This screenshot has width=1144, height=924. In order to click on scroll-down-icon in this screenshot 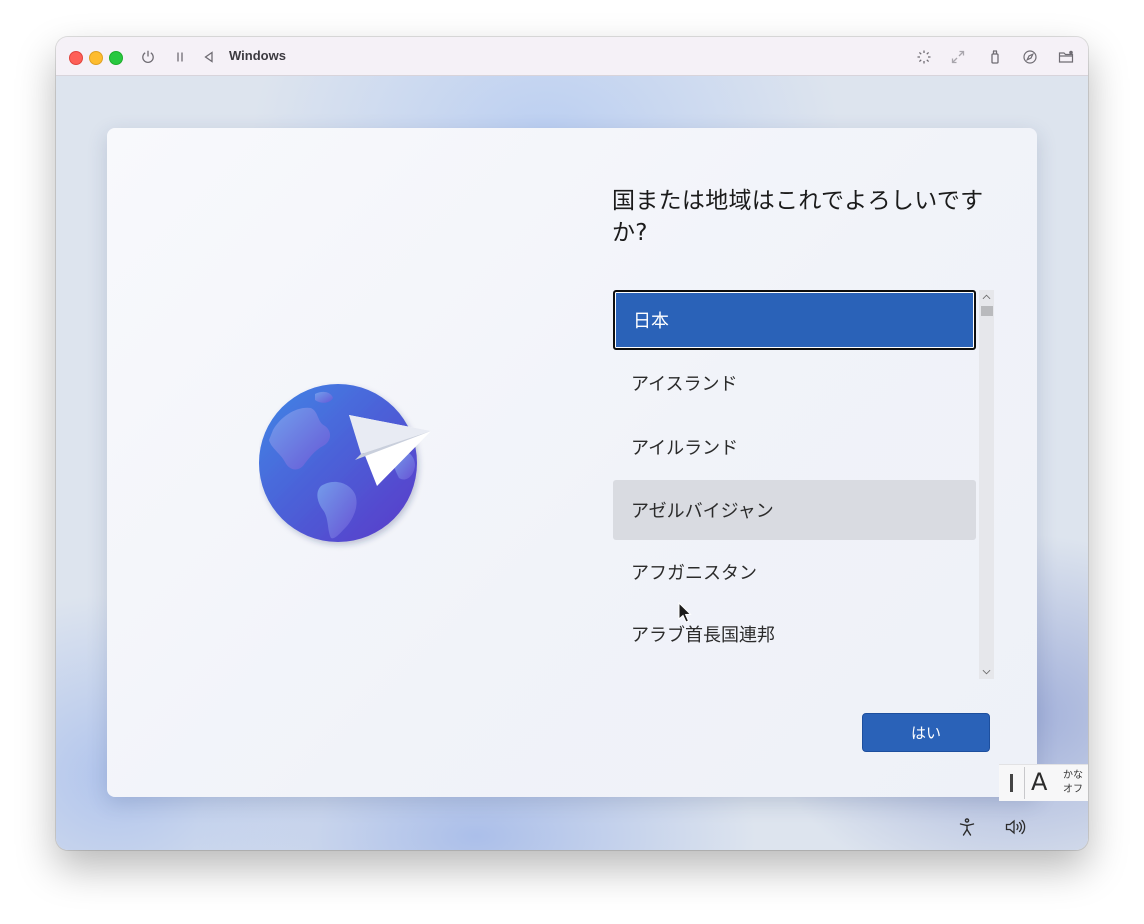, I will do `click(986, 672)`.